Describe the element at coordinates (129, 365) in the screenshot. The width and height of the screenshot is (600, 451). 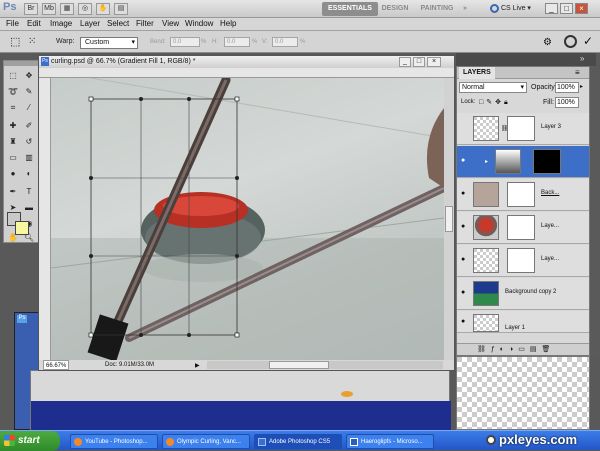
I see `doc-size-info: Doc: 9.01M/33.0M` at that location.